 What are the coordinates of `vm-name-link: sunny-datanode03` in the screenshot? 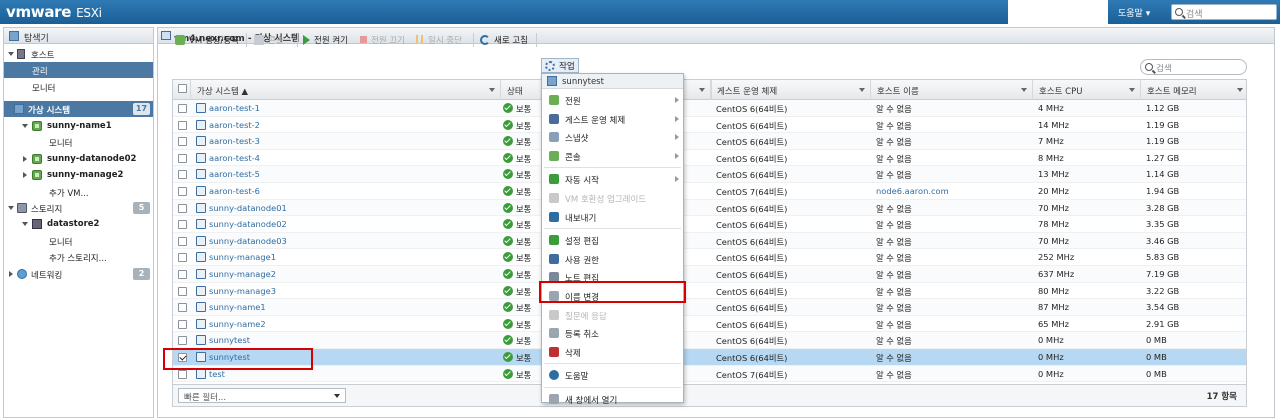 It's located at (248, 241).